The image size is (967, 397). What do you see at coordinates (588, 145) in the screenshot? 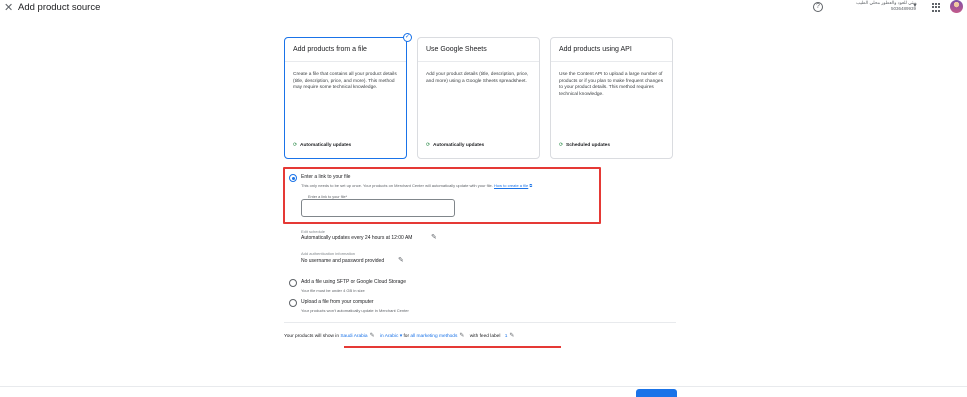
I see `card-footer-label: Scheduled updates` at bounding box center [588, 145].